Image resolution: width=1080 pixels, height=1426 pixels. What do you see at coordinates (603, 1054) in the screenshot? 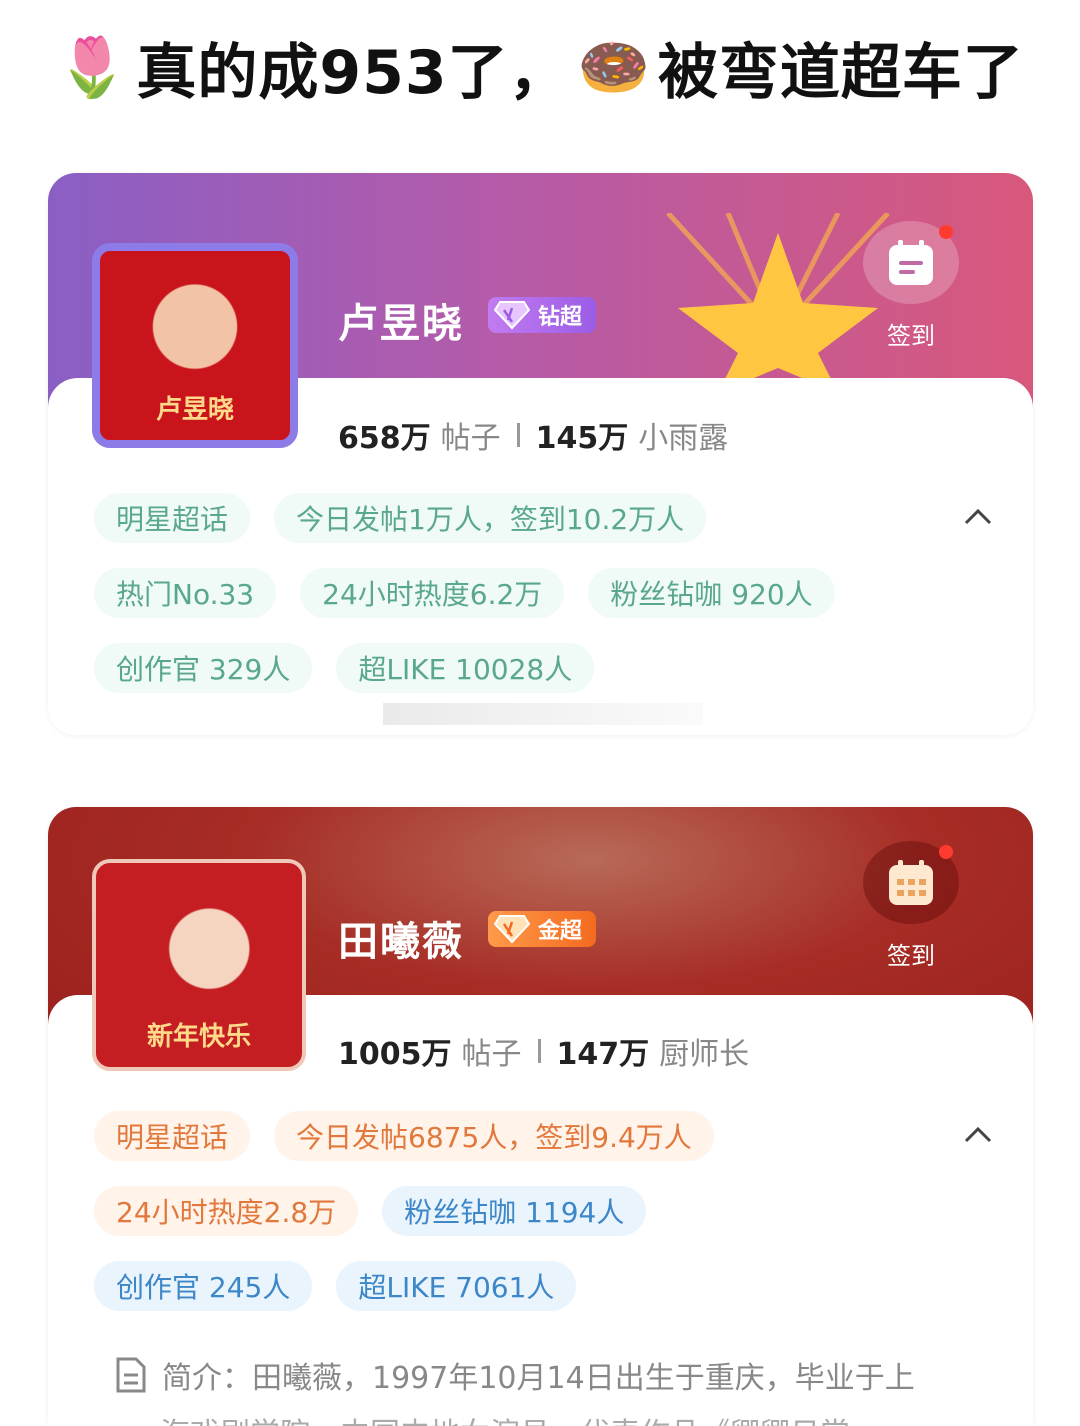
I see `fans-count: 147万` at bounding box center [603, 1054].